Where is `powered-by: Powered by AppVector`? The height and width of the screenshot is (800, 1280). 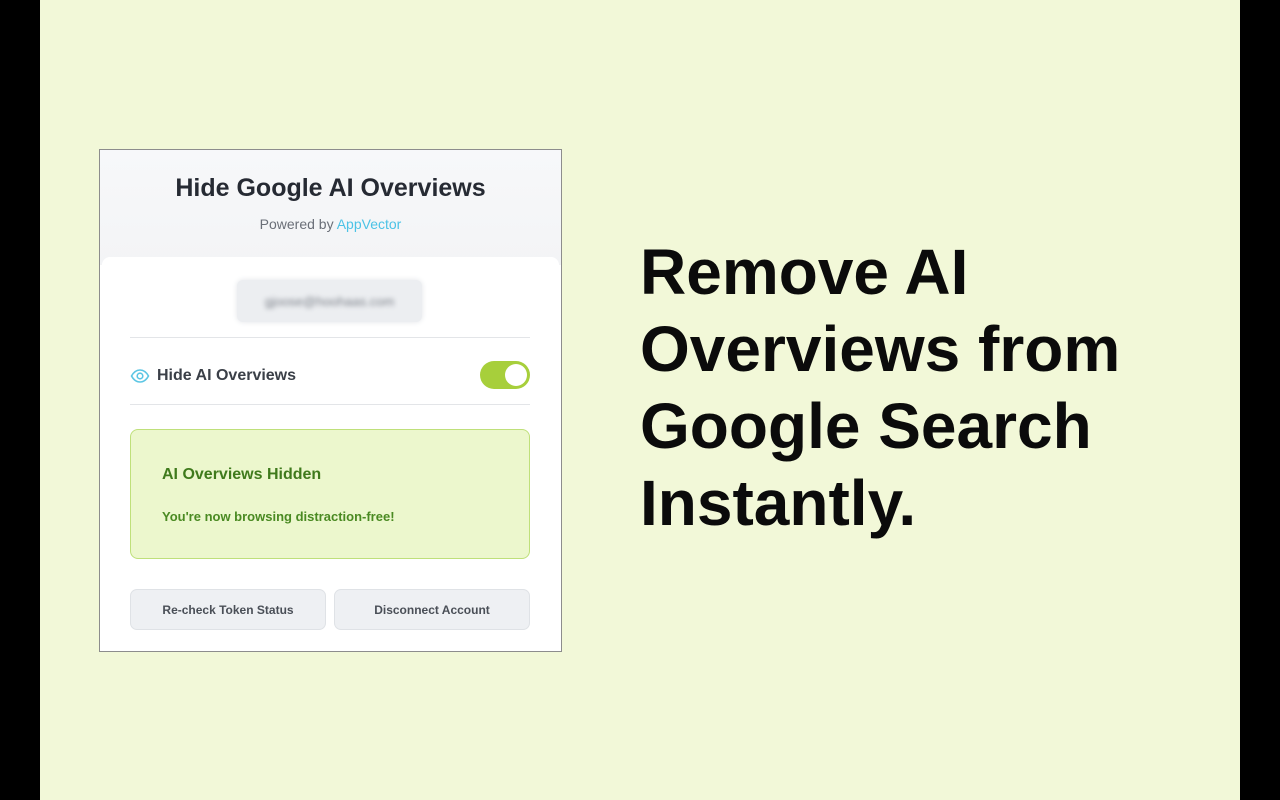
powered-by: Powered by AppVector is located at coordinates (330, 224).